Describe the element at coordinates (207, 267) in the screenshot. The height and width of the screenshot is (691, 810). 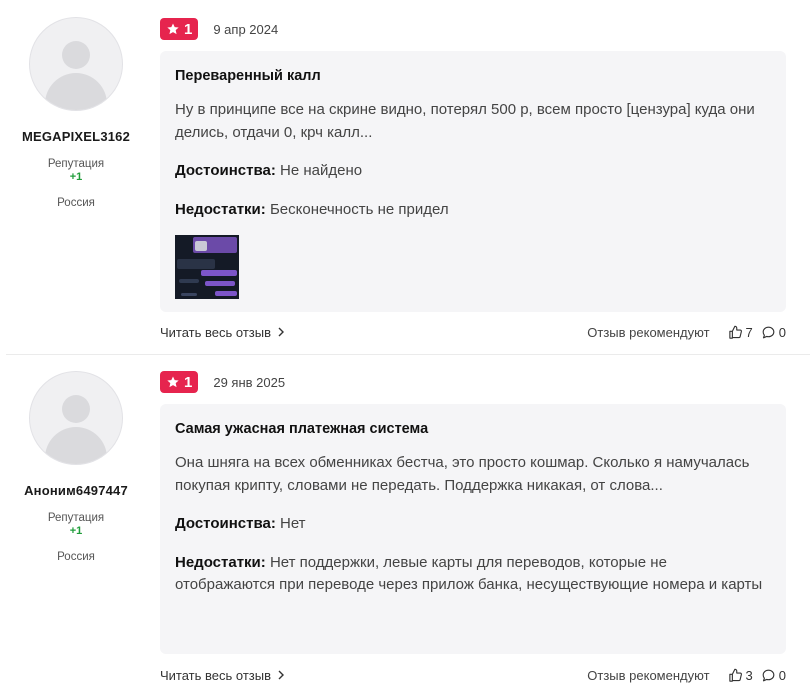
I see `review-image-thumbnail` at that location.